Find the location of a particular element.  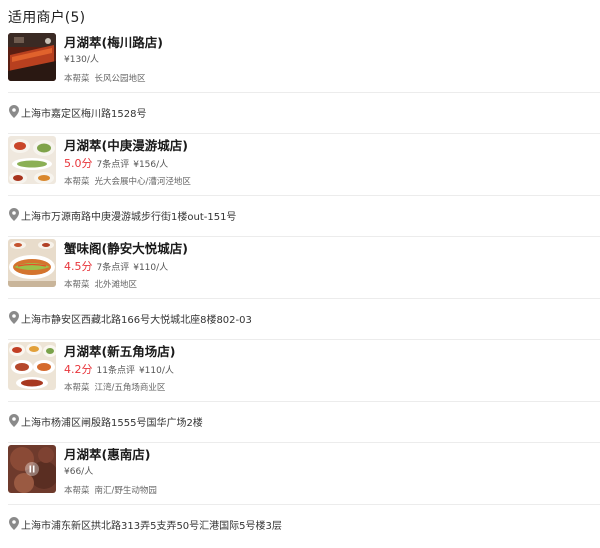

area-tag: 南汇/野生动物园 is located at coordinates (125, 491).